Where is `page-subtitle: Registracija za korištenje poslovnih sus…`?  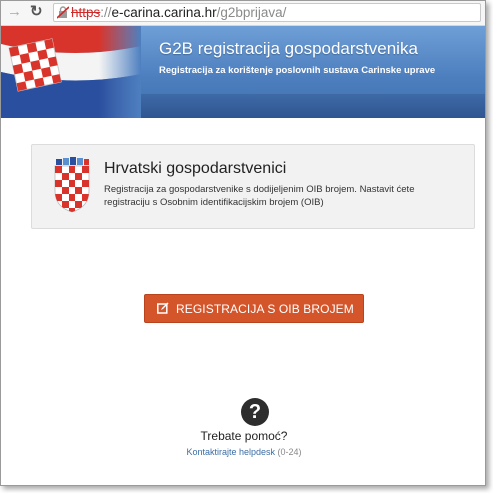
page-subtitle: Registracija za korištenje poslovnih sus… is located at coordinates (297, 70).